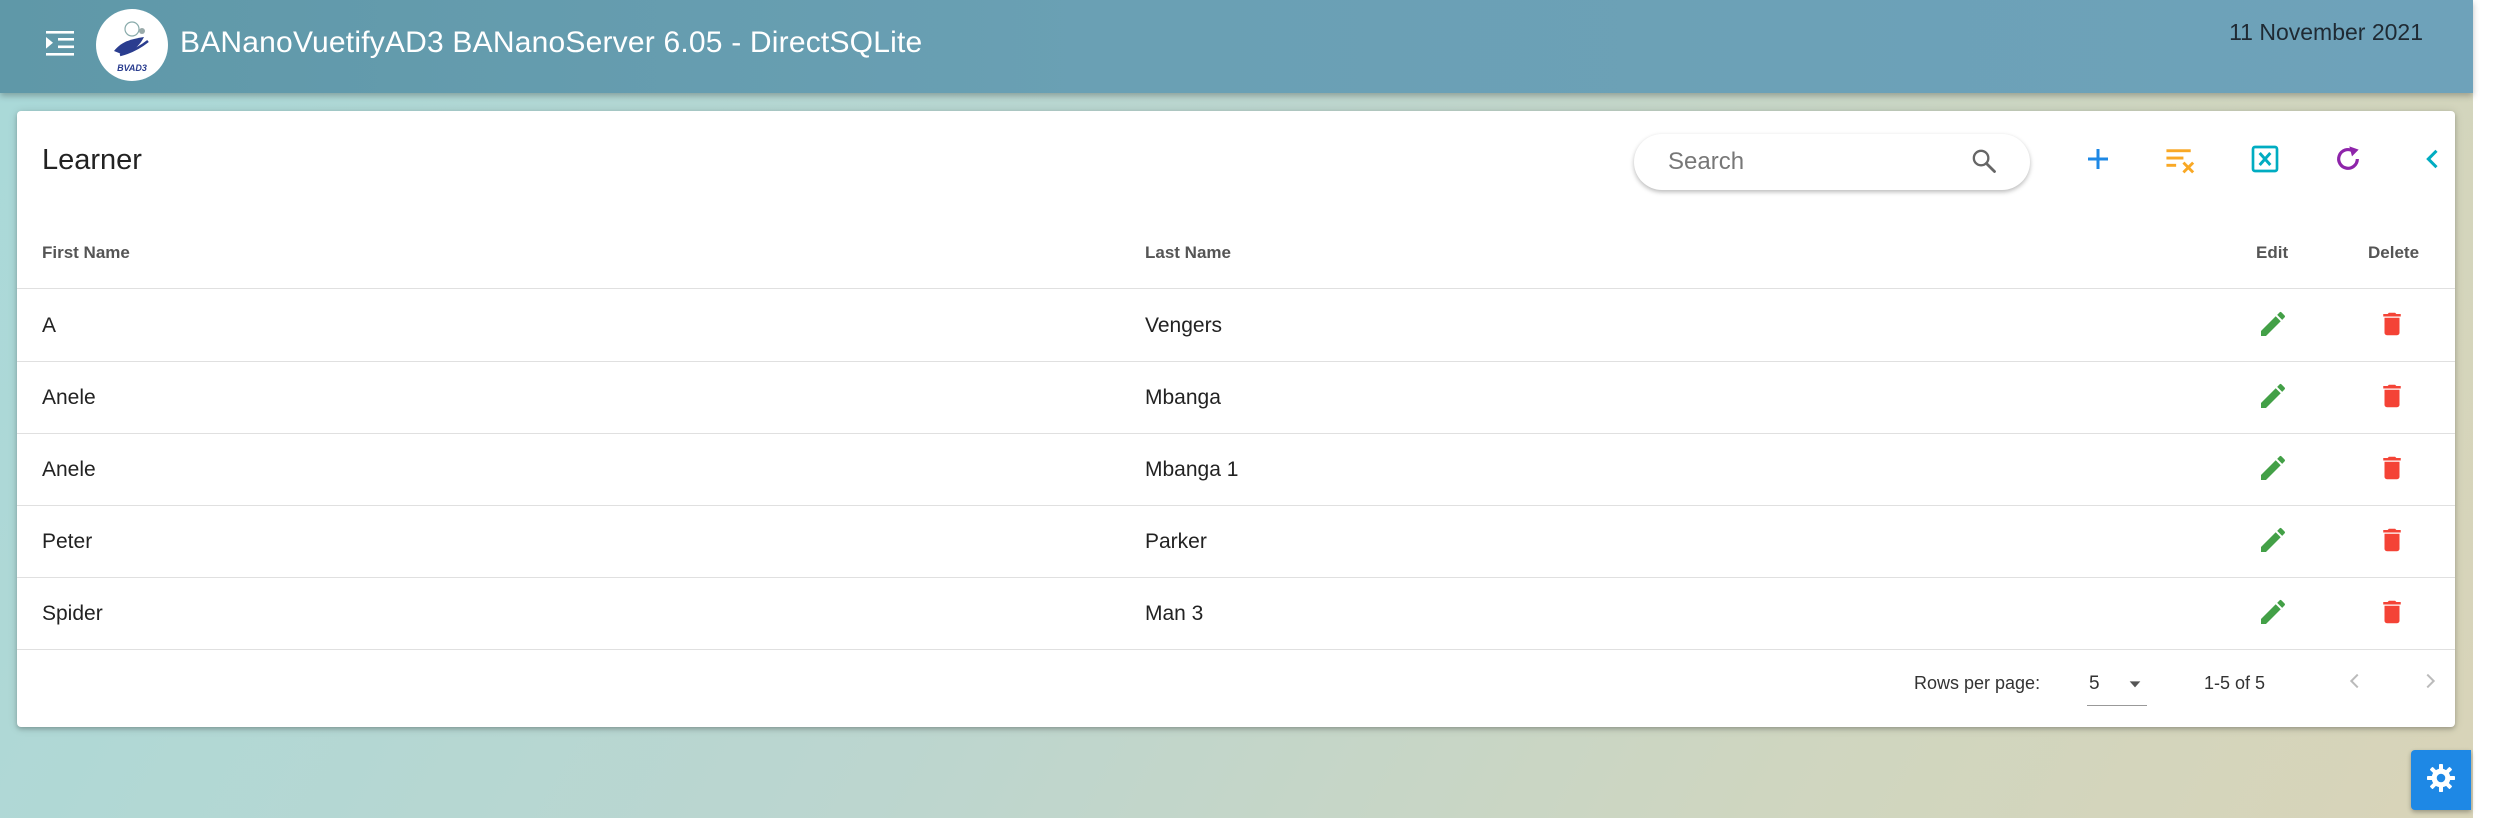 The width and height of the screenshot is (2495, 818). Describe the element at coordinates (1176, 541) in the screenshot. I see `cell-last-name: Parker` at that location.